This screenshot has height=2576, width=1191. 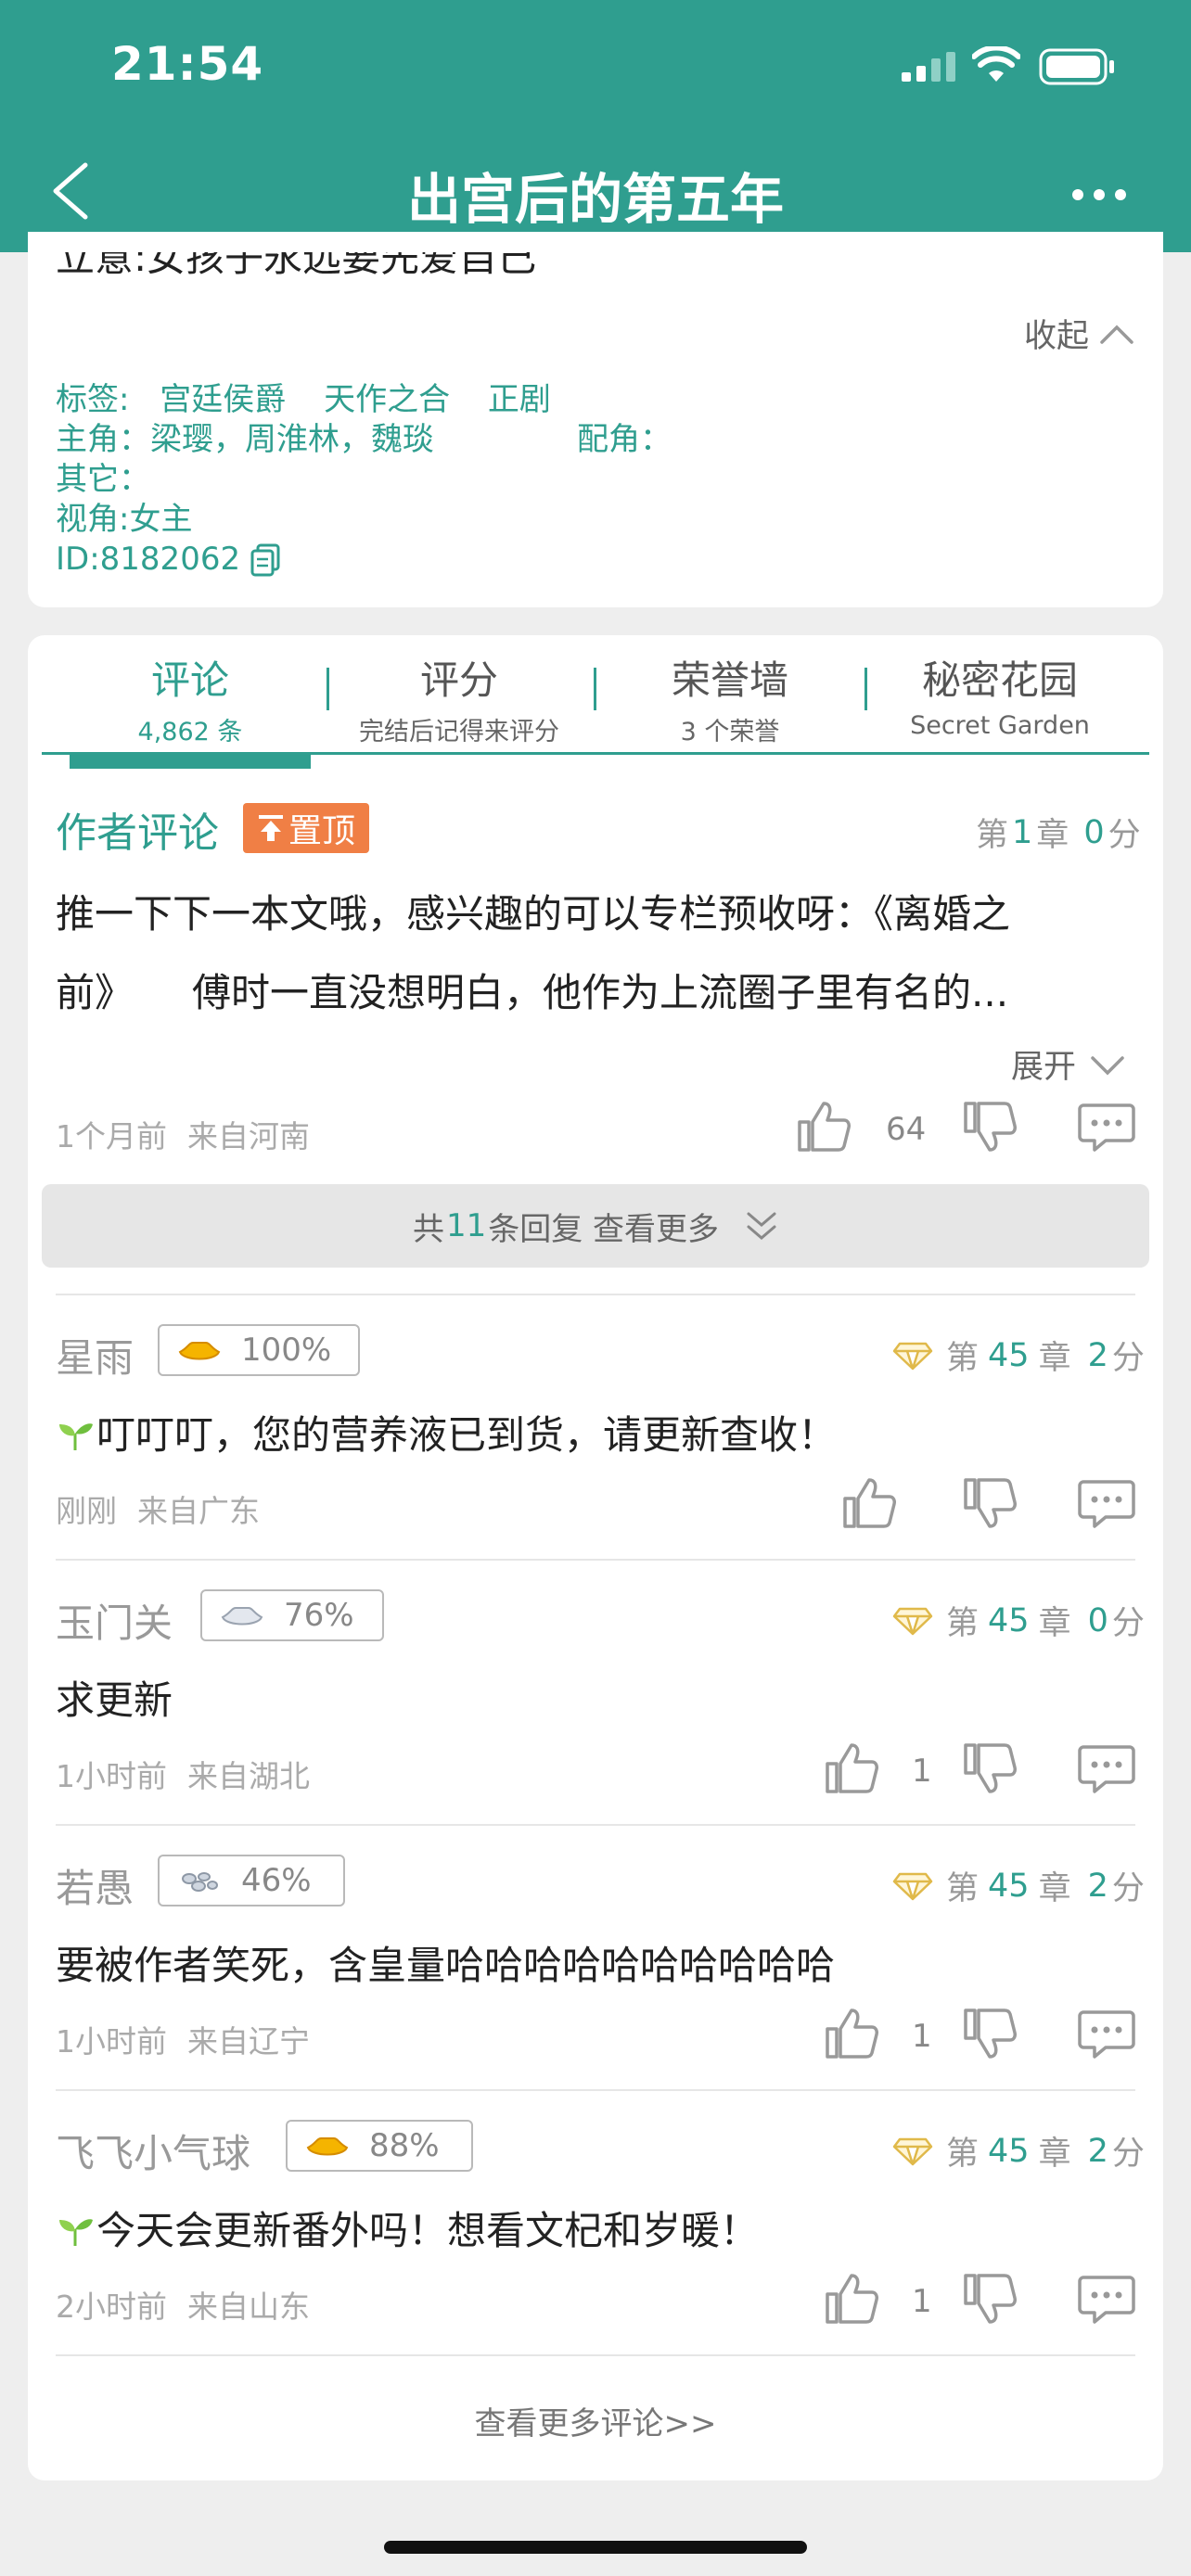 What do you see at coordinates (114, 1620) in the screenshot?
I see `comment-author: 玉门关` at bounding box center [114, 1620].